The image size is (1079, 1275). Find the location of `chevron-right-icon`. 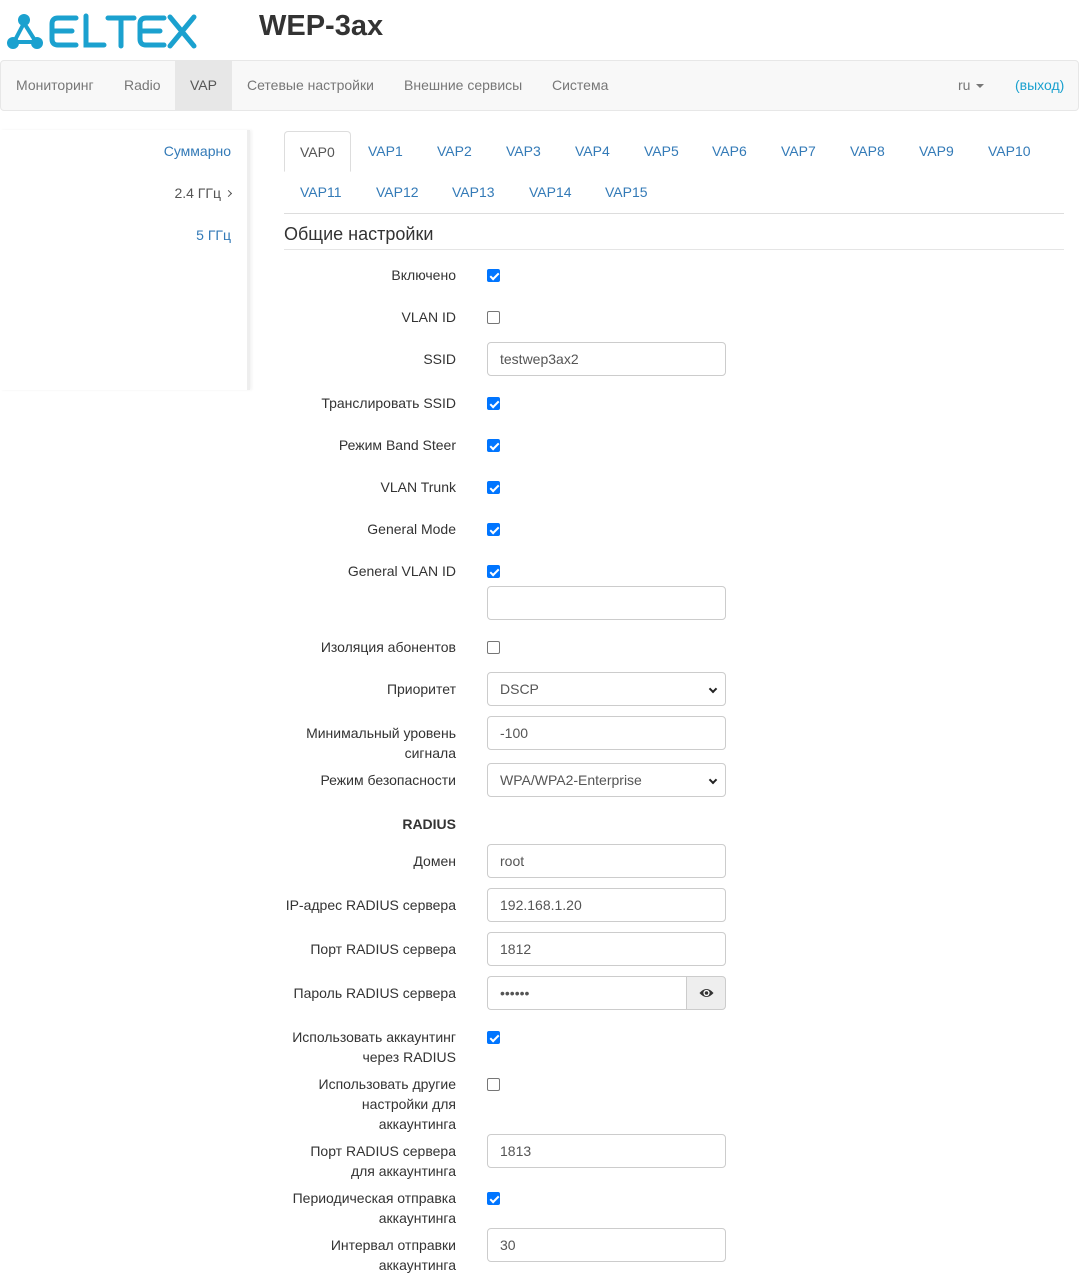

chevron-right-icon is located at coordinates (228, 193).